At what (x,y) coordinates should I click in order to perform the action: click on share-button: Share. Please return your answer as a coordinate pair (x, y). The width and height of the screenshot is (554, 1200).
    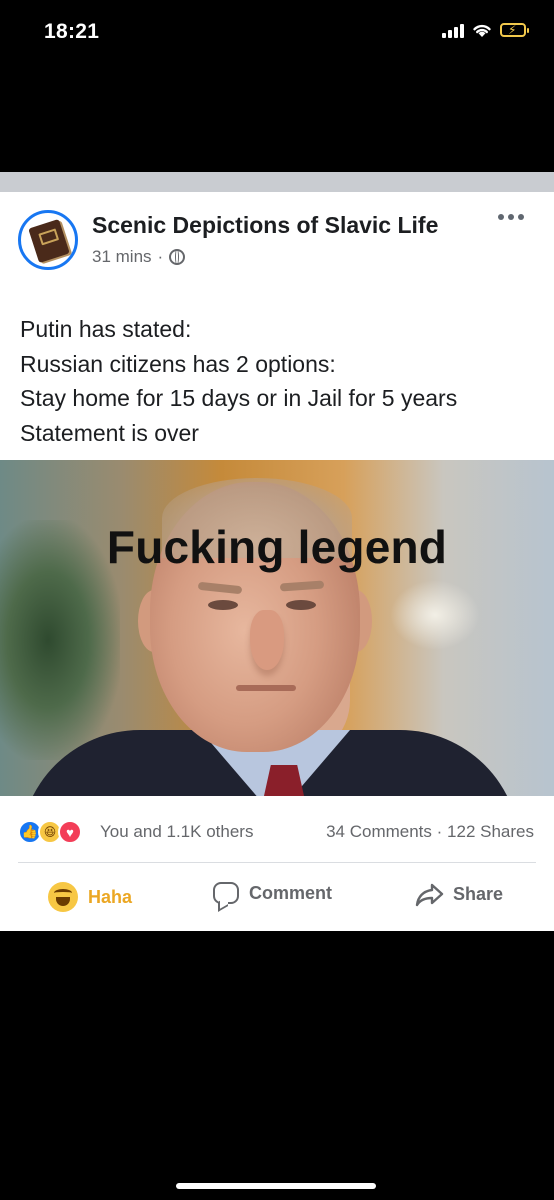
    Looking at the image, I should click on (459, 894).